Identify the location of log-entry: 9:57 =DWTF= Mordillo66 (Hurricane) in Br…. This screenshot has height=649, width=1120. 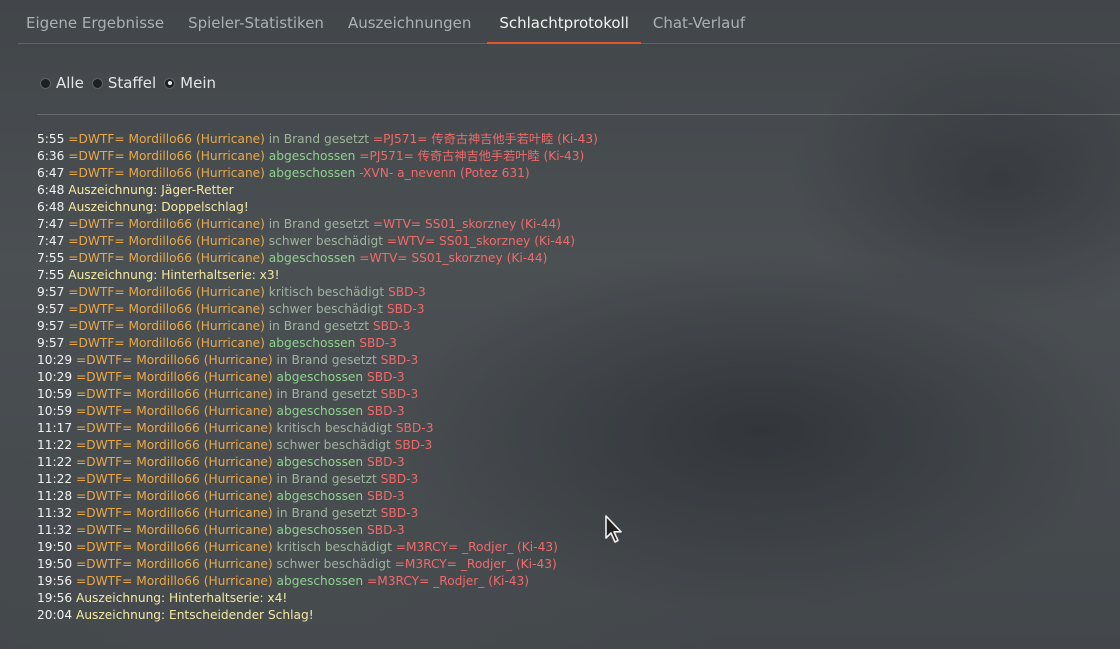
(317, 326).